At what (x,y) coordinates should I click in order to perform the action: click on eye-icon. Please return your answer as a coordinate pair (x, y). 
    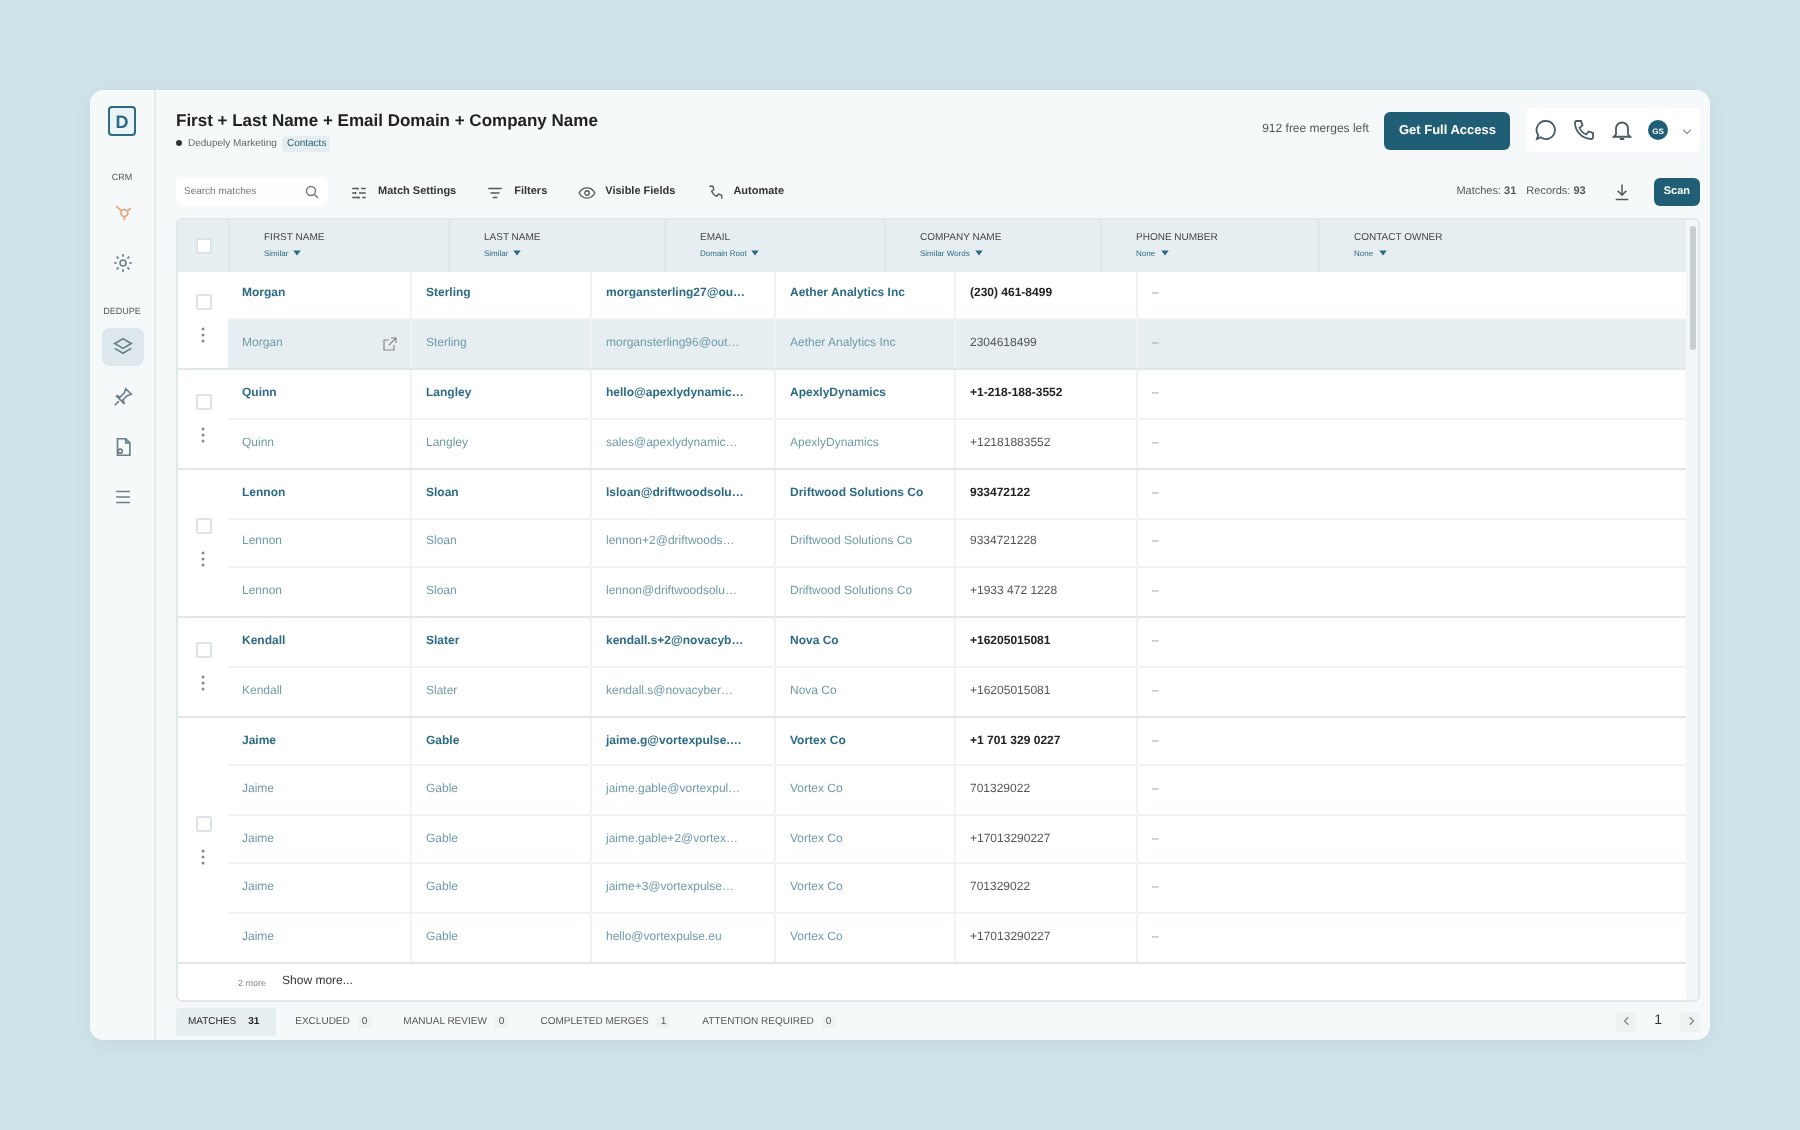
    Looking at the image, I should click on (586, 192).